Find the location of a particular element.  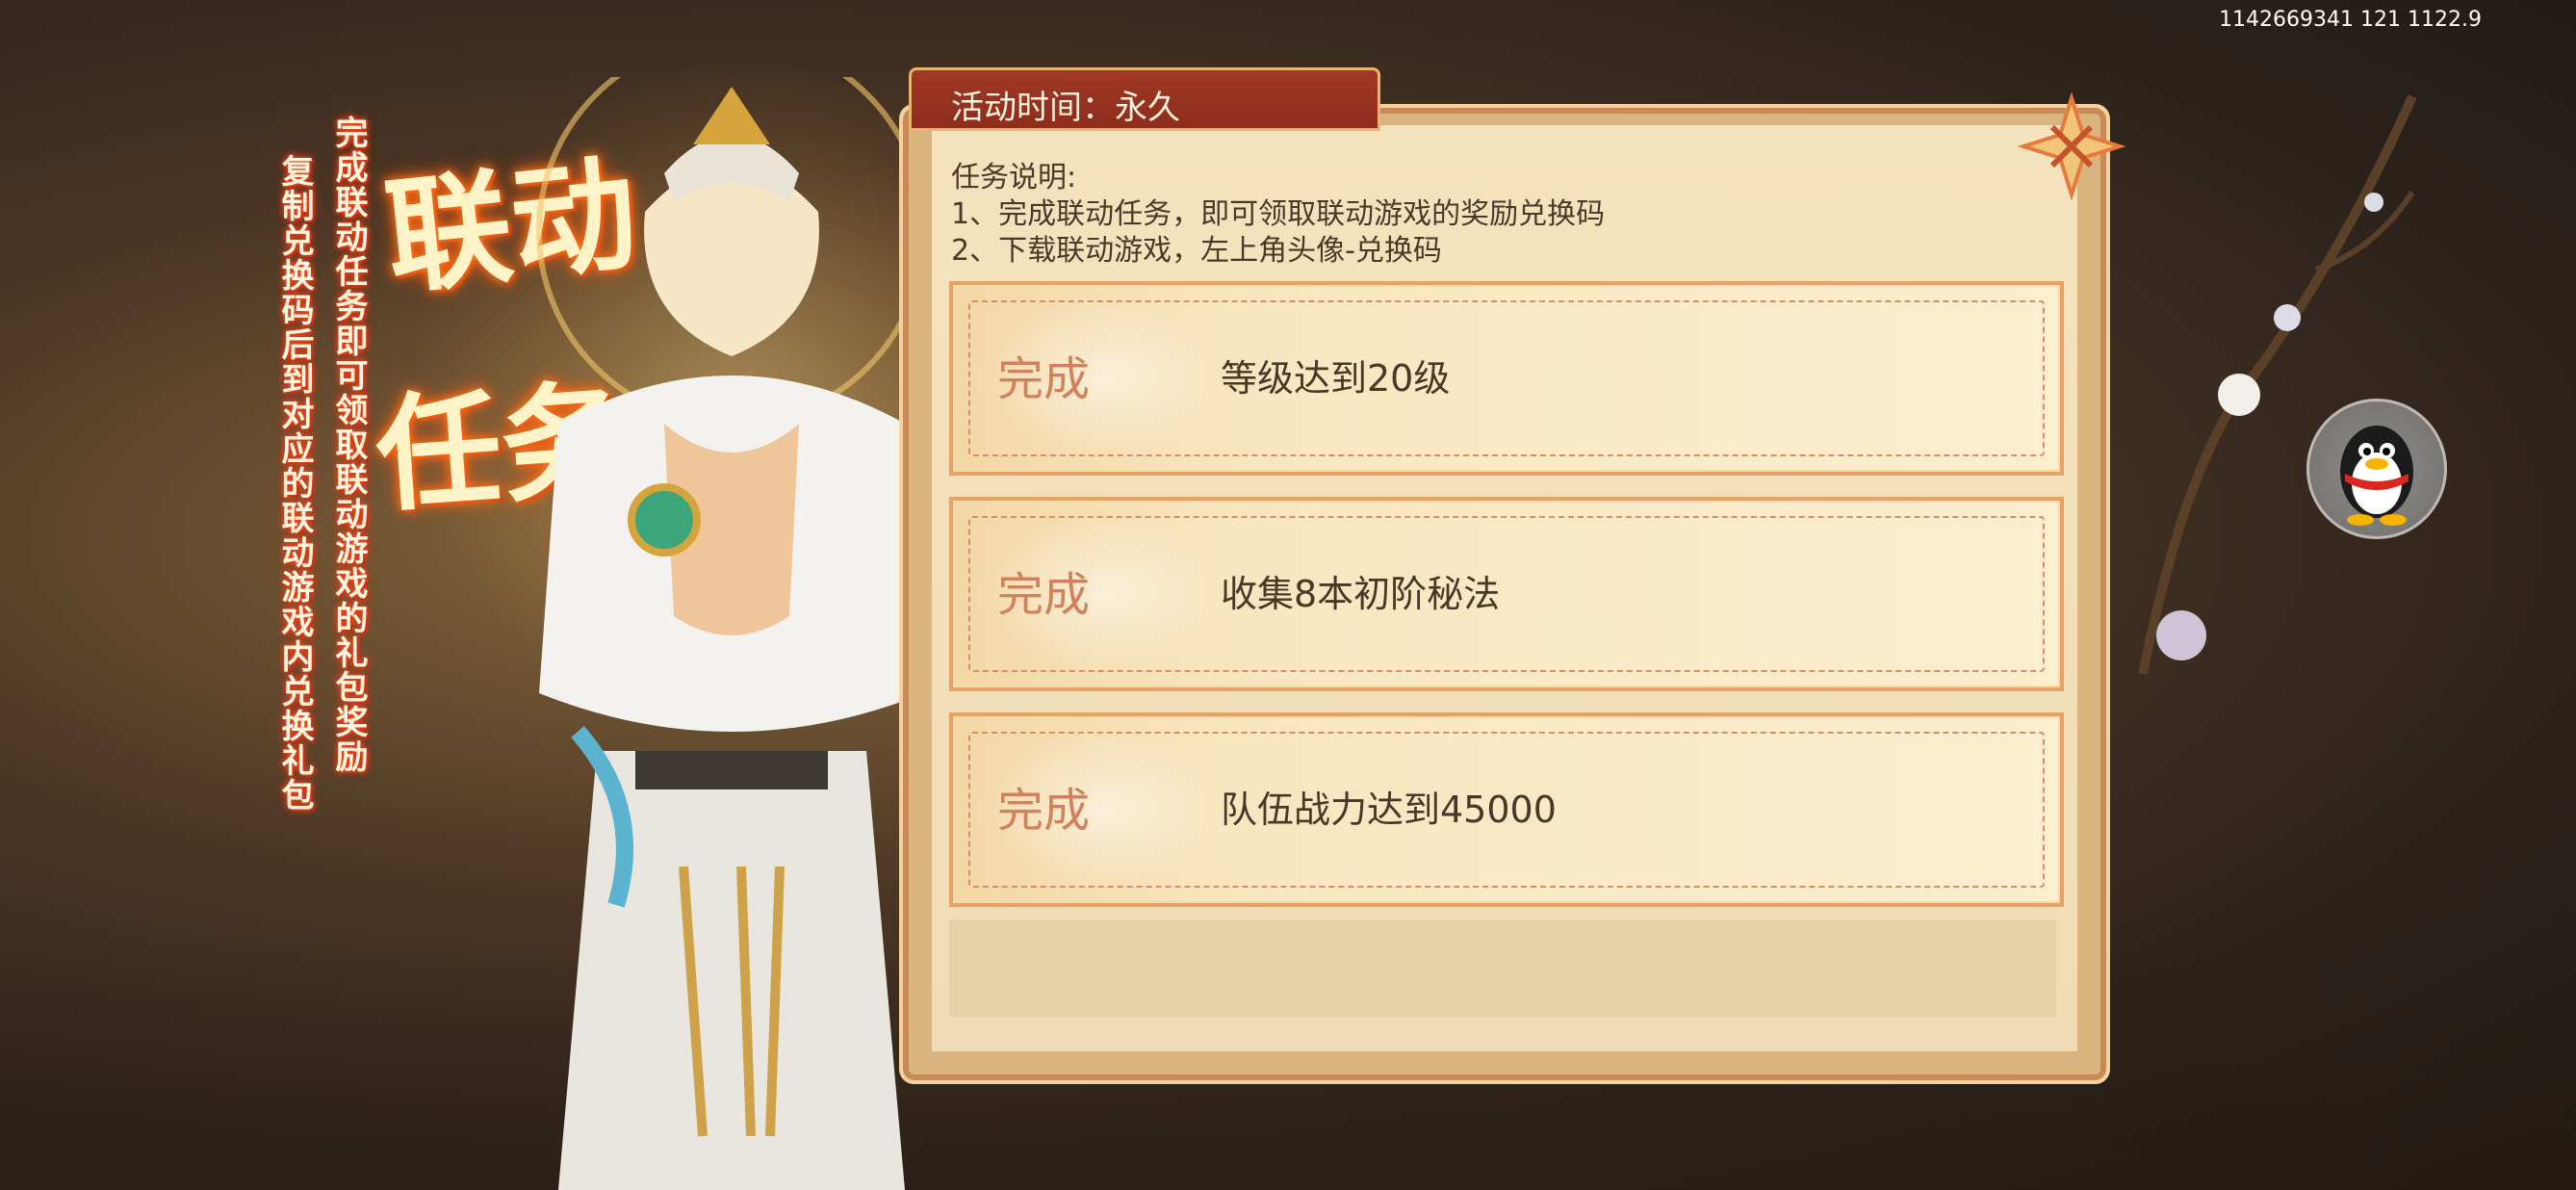

task-description-line1: 1、完成联动任务，即可领取联动游戏的奖励兑换码 is located at coordinates (1278, 214).